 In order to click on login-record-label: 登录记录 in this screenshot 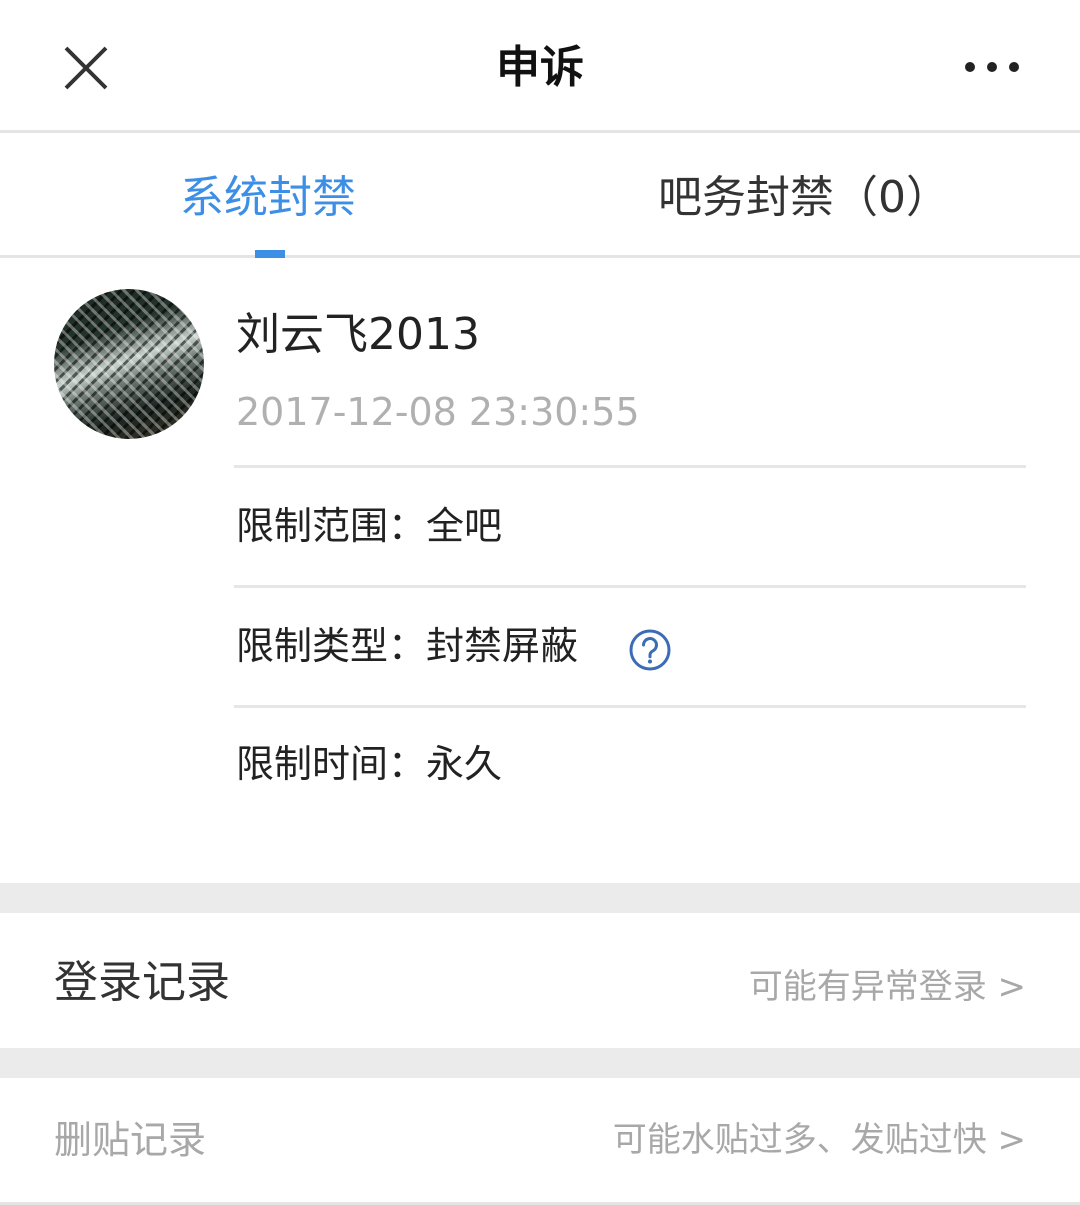, I will do `click(142, 982)`.